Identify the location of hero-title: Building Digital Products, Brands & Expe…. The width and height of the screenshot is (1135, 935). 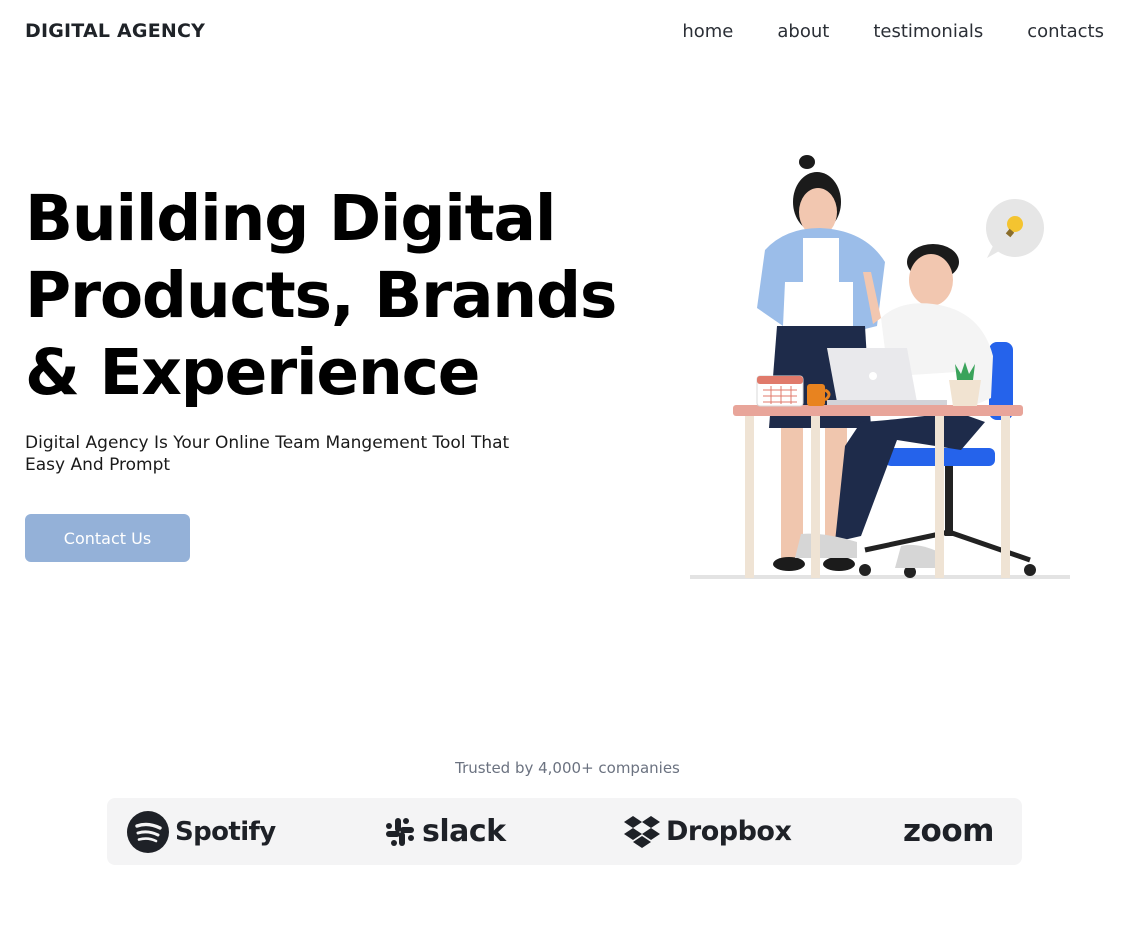
(325, 295).